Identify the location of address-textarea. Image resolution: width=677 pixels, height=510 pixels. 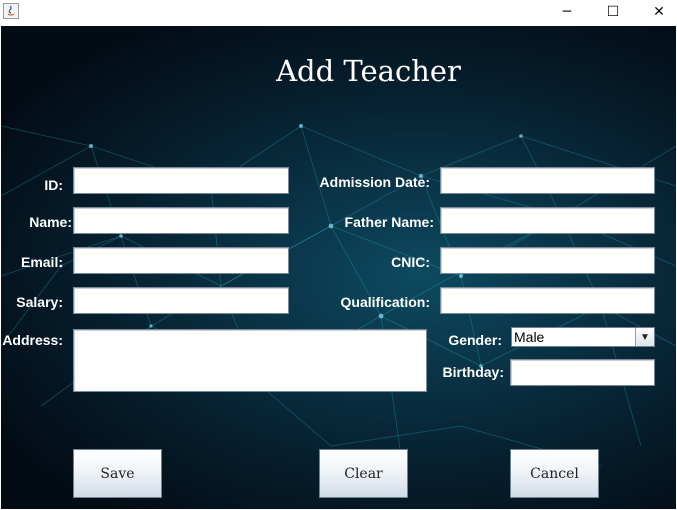
(250, 360).